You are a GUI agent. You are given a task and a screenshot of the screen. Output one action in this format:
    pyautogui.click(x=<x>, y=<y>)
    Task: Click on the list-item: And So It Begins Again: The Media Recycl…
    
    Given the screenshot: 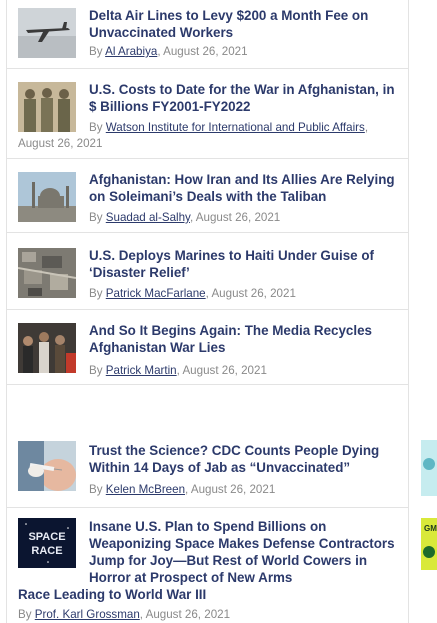 What is the action you would take?
    pyautogui.click(x=207, y=347)
    